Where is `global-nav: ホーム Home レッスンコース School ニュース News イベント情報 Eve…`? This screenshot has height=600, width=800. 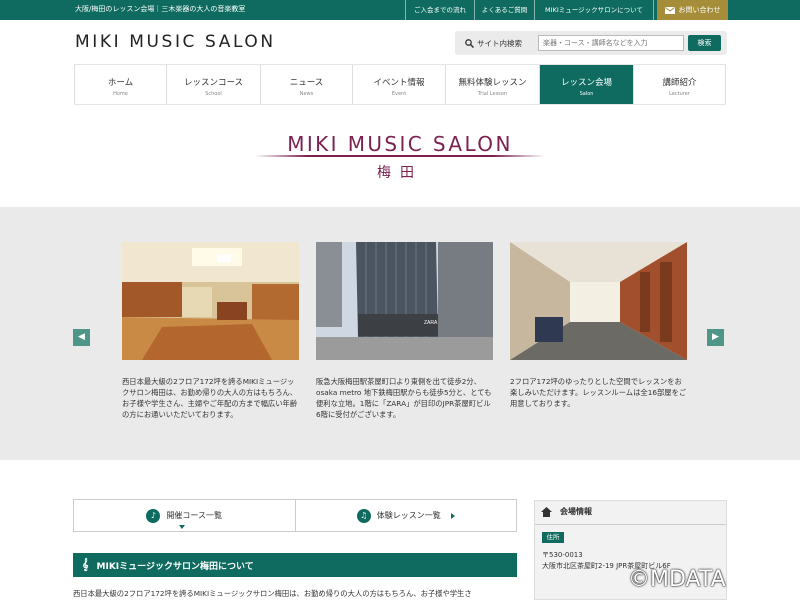 global-nav: ホーム Home レッスンコース School ニュース News イベント情報 Eve… is located at coordinates (400, 84).